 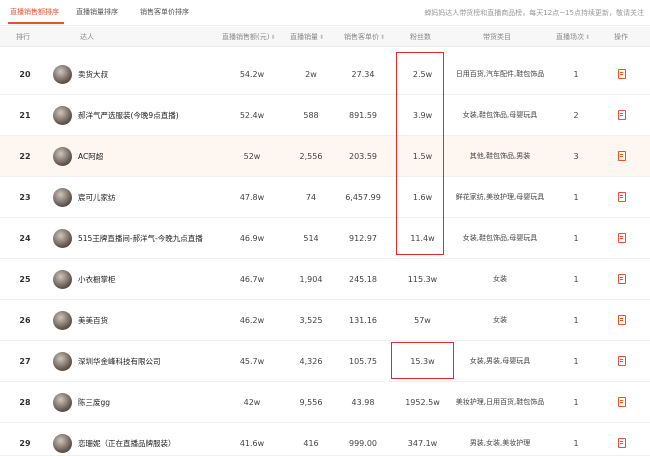 What do you see at coordinates (128, 115) in the screenshot?
I see `talent-name: 郝洋气严选服装(今晚9点直播)` at bounding box center [128, 115].